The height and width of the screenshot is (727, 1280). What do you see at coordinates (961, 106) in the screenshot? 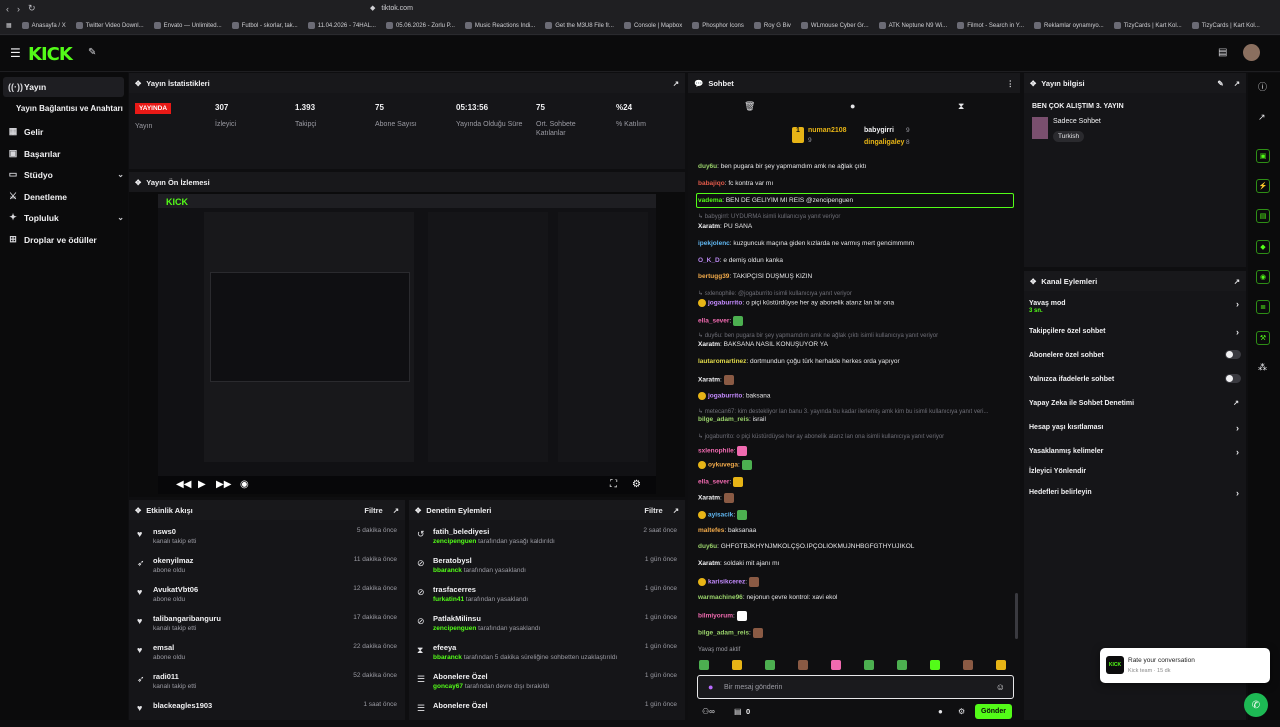
I see `hourglass-icon: ⧗` at bounding box center [961, 106].